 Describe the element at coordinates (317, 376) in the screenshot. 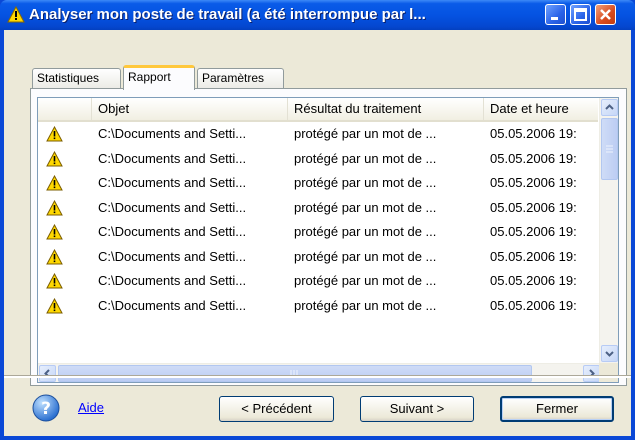

I see `footer-divider` at that location.